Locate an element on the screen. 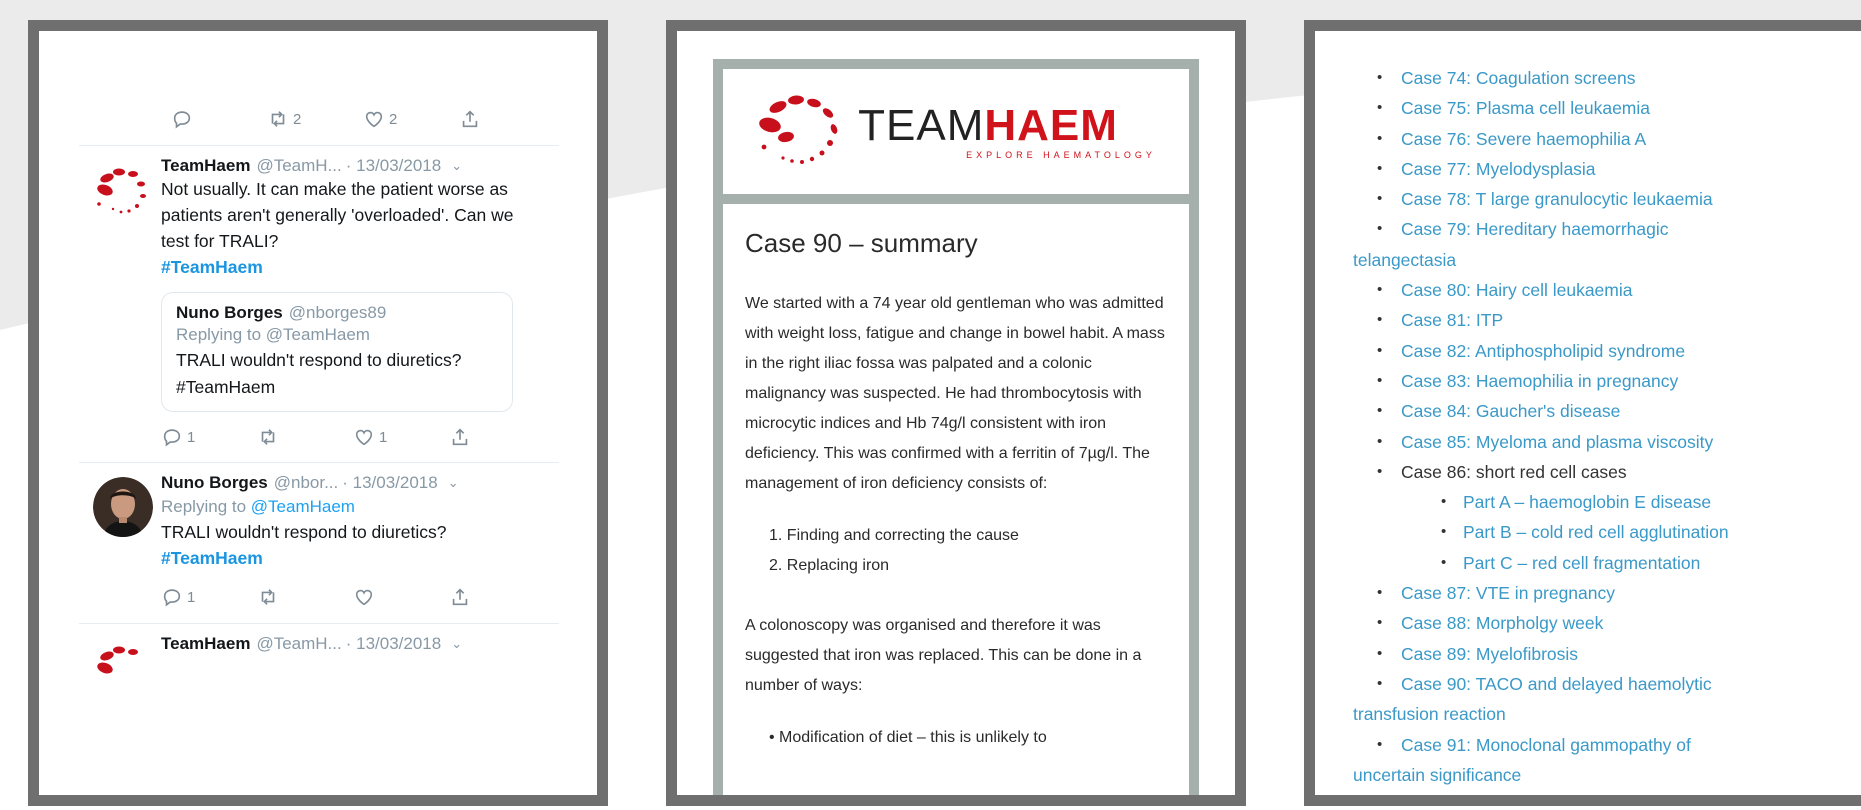  case-link-76: Case 76: Severe haemophilia A is located at coordinates (1607, 139).